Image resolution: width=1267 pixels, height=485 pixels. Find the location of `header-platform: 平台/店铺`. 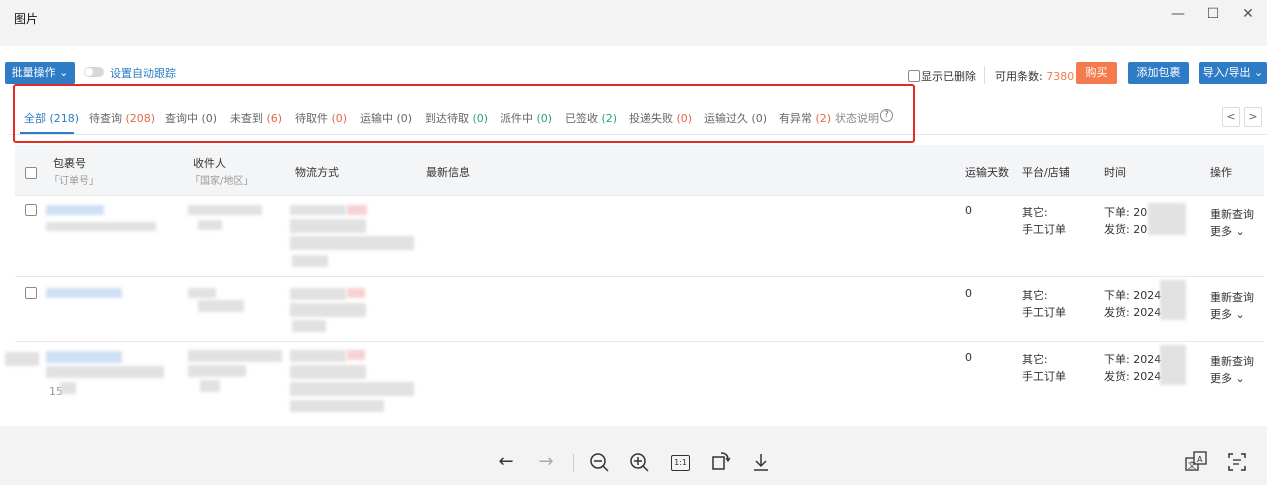

header-platform: 平台/店铺 is located at coordinates (1046, 172).